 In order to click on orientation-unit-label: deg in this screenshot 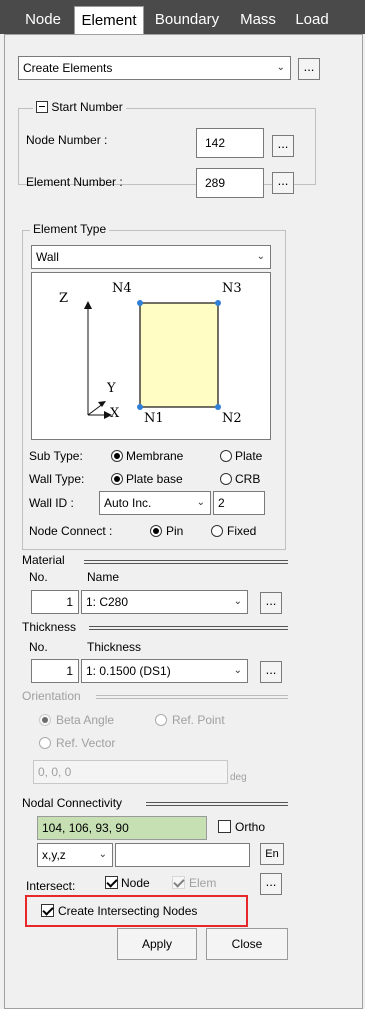, I will do `click(238, 777)`.